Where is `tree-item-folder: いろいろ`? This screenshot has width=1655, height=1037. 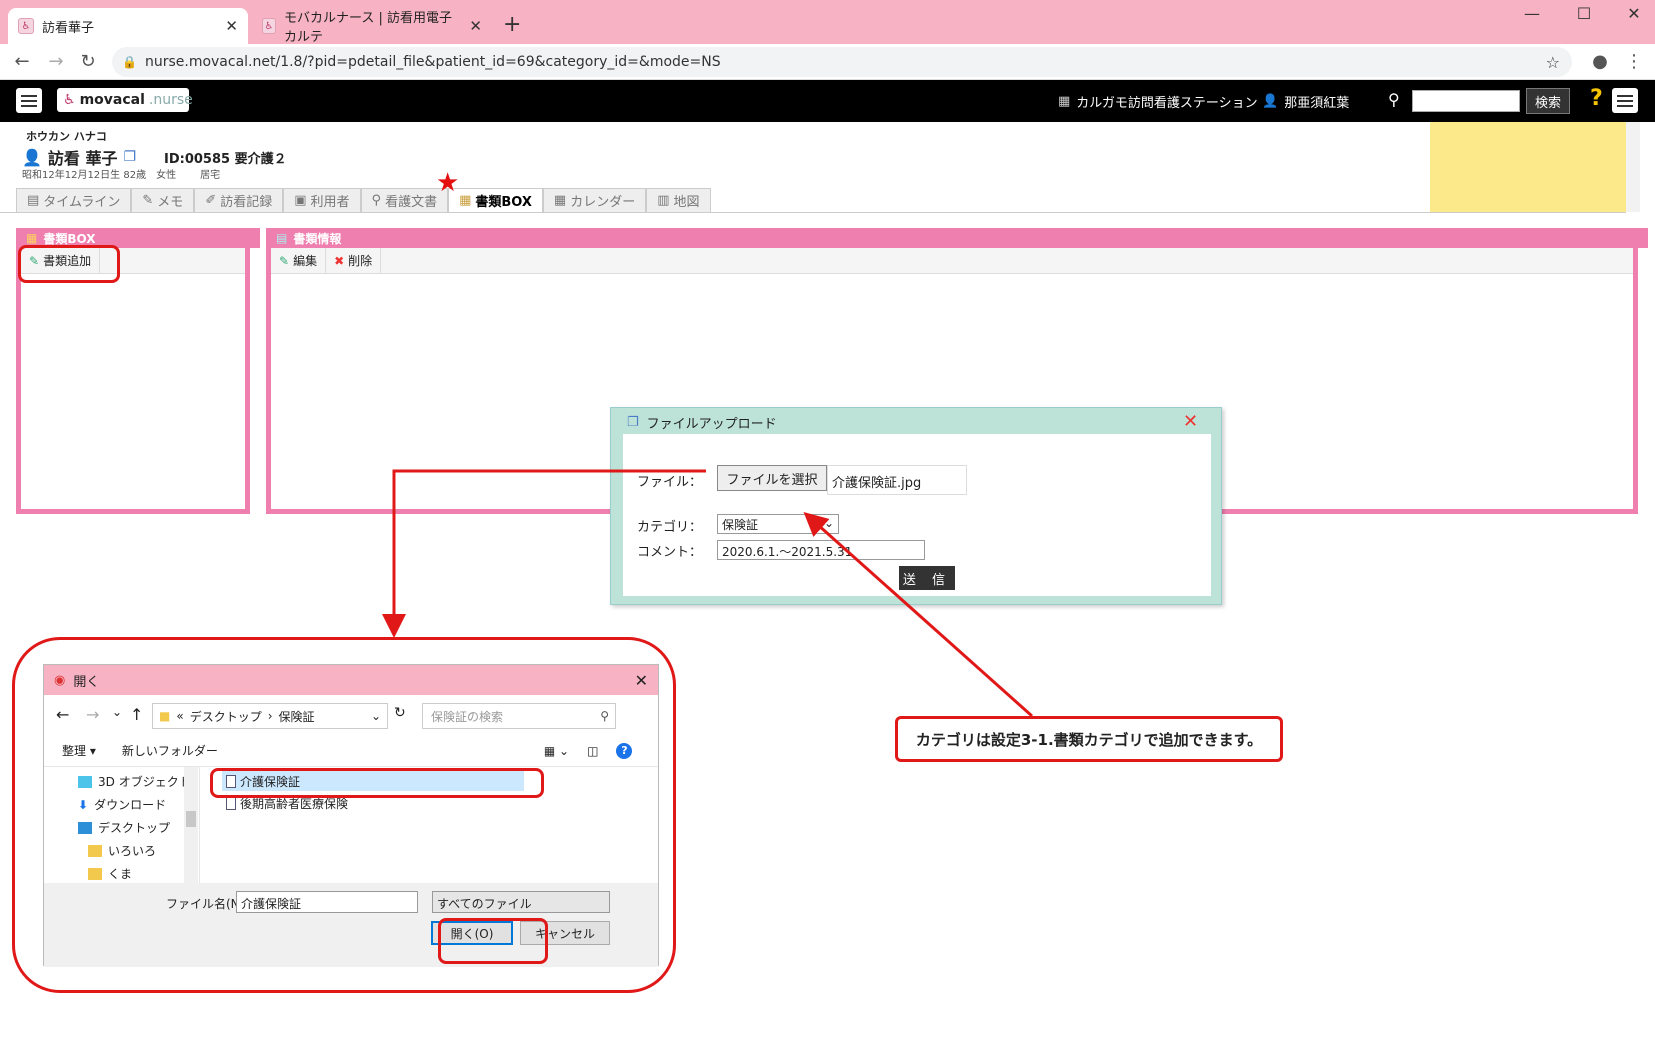
tree-item-folder: いろいろ is located at coordinates (122, 850).